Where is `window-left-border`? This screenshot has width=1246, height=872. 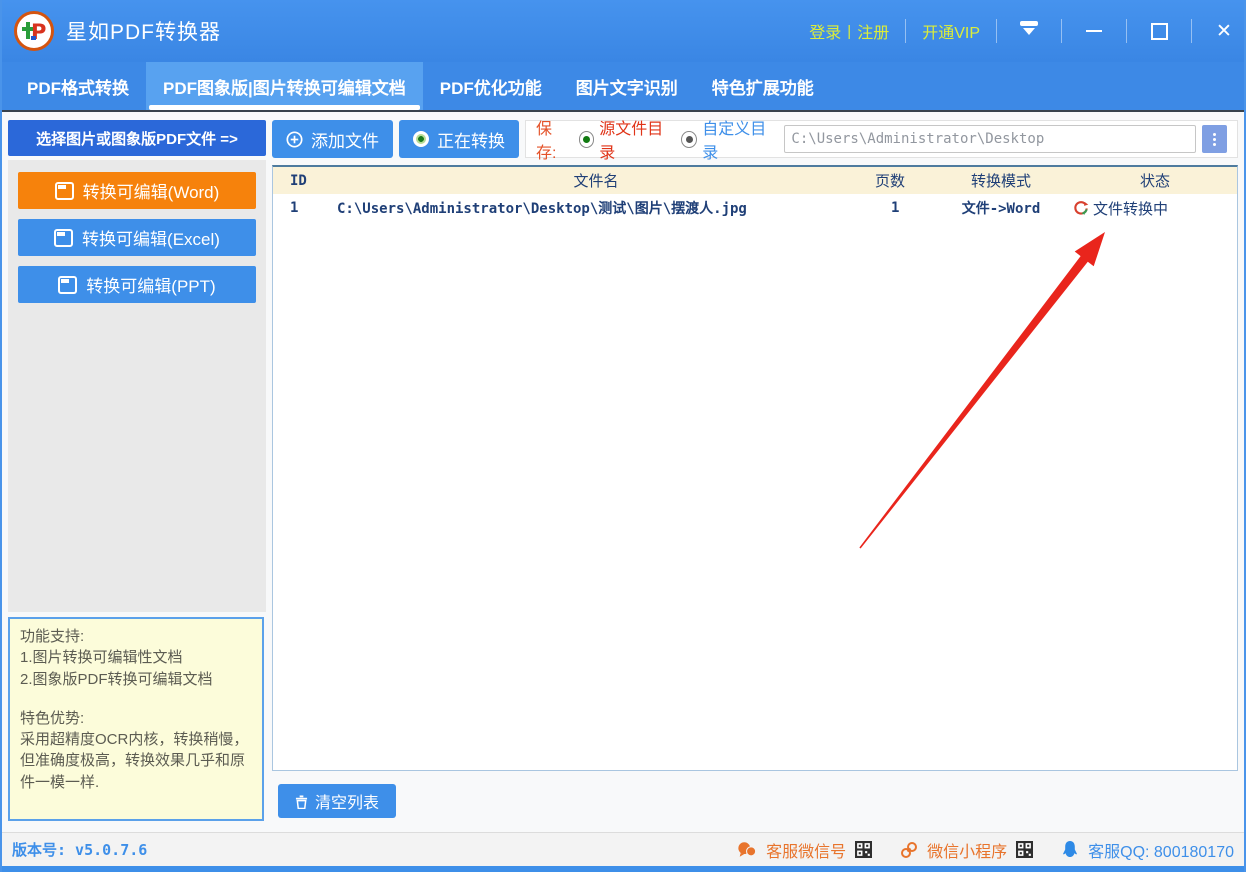
window-left-border is located at coordinates (1, 436).